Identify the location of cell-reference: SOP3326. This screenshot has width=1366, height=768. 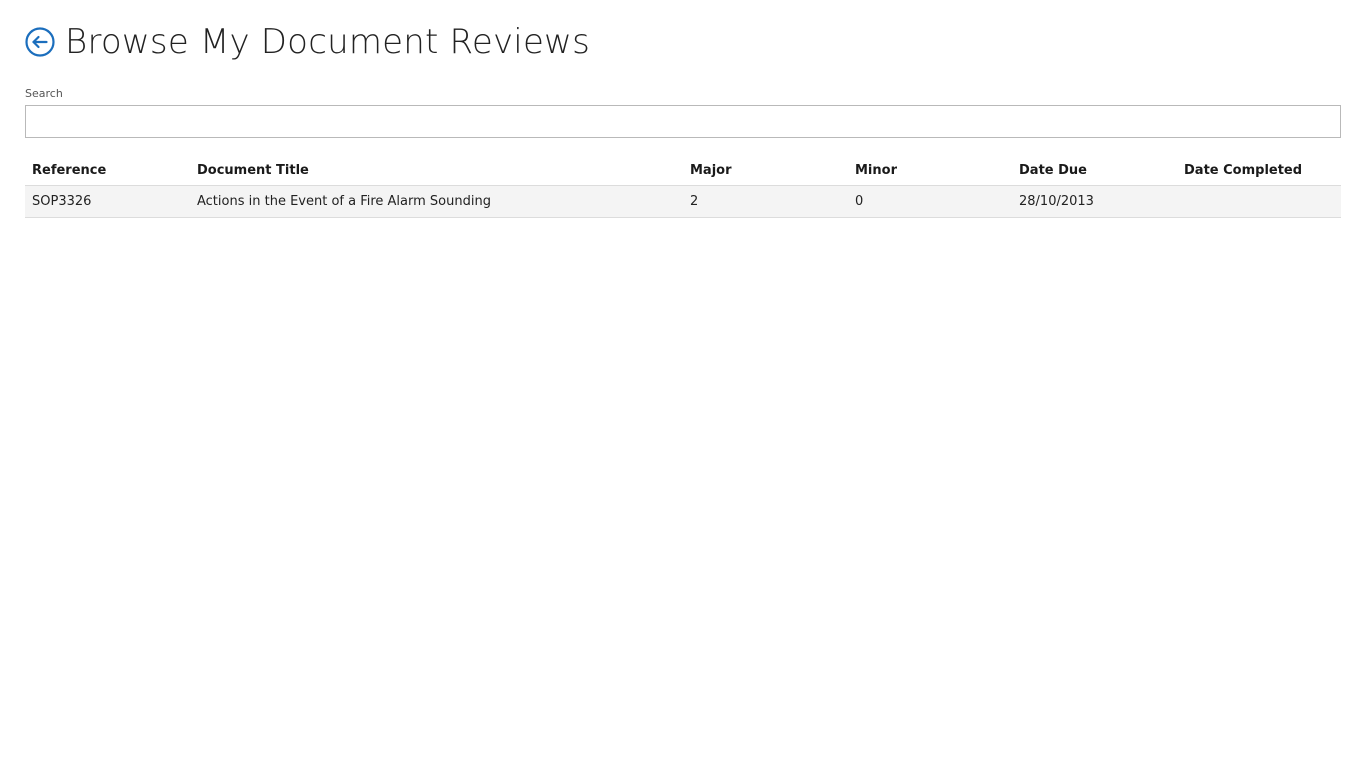
(62, 201).